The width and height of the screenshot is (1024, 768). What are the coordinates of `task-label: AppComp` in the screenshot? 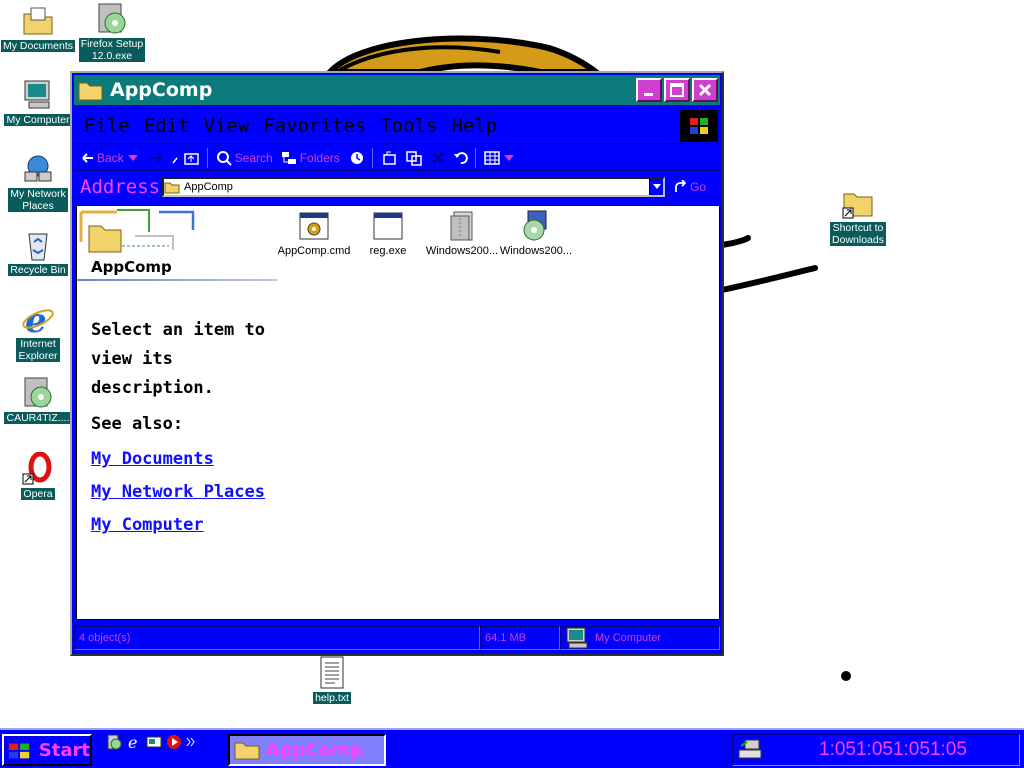 It's located at (314, 750).